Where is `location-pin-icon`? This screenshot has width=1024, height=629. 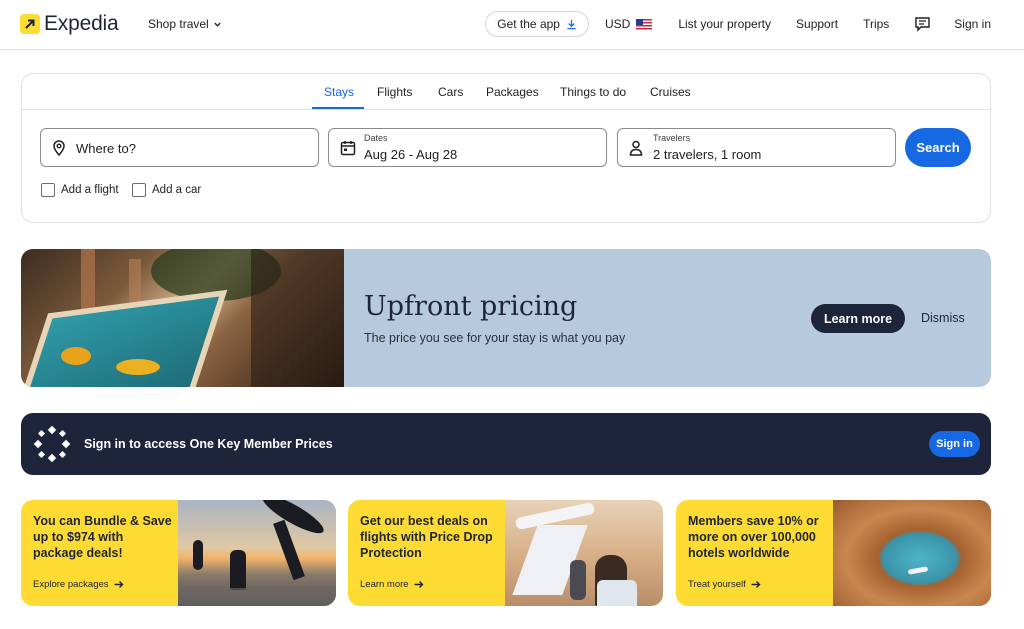 location-pin-icon is located at coordinates (59, 150).